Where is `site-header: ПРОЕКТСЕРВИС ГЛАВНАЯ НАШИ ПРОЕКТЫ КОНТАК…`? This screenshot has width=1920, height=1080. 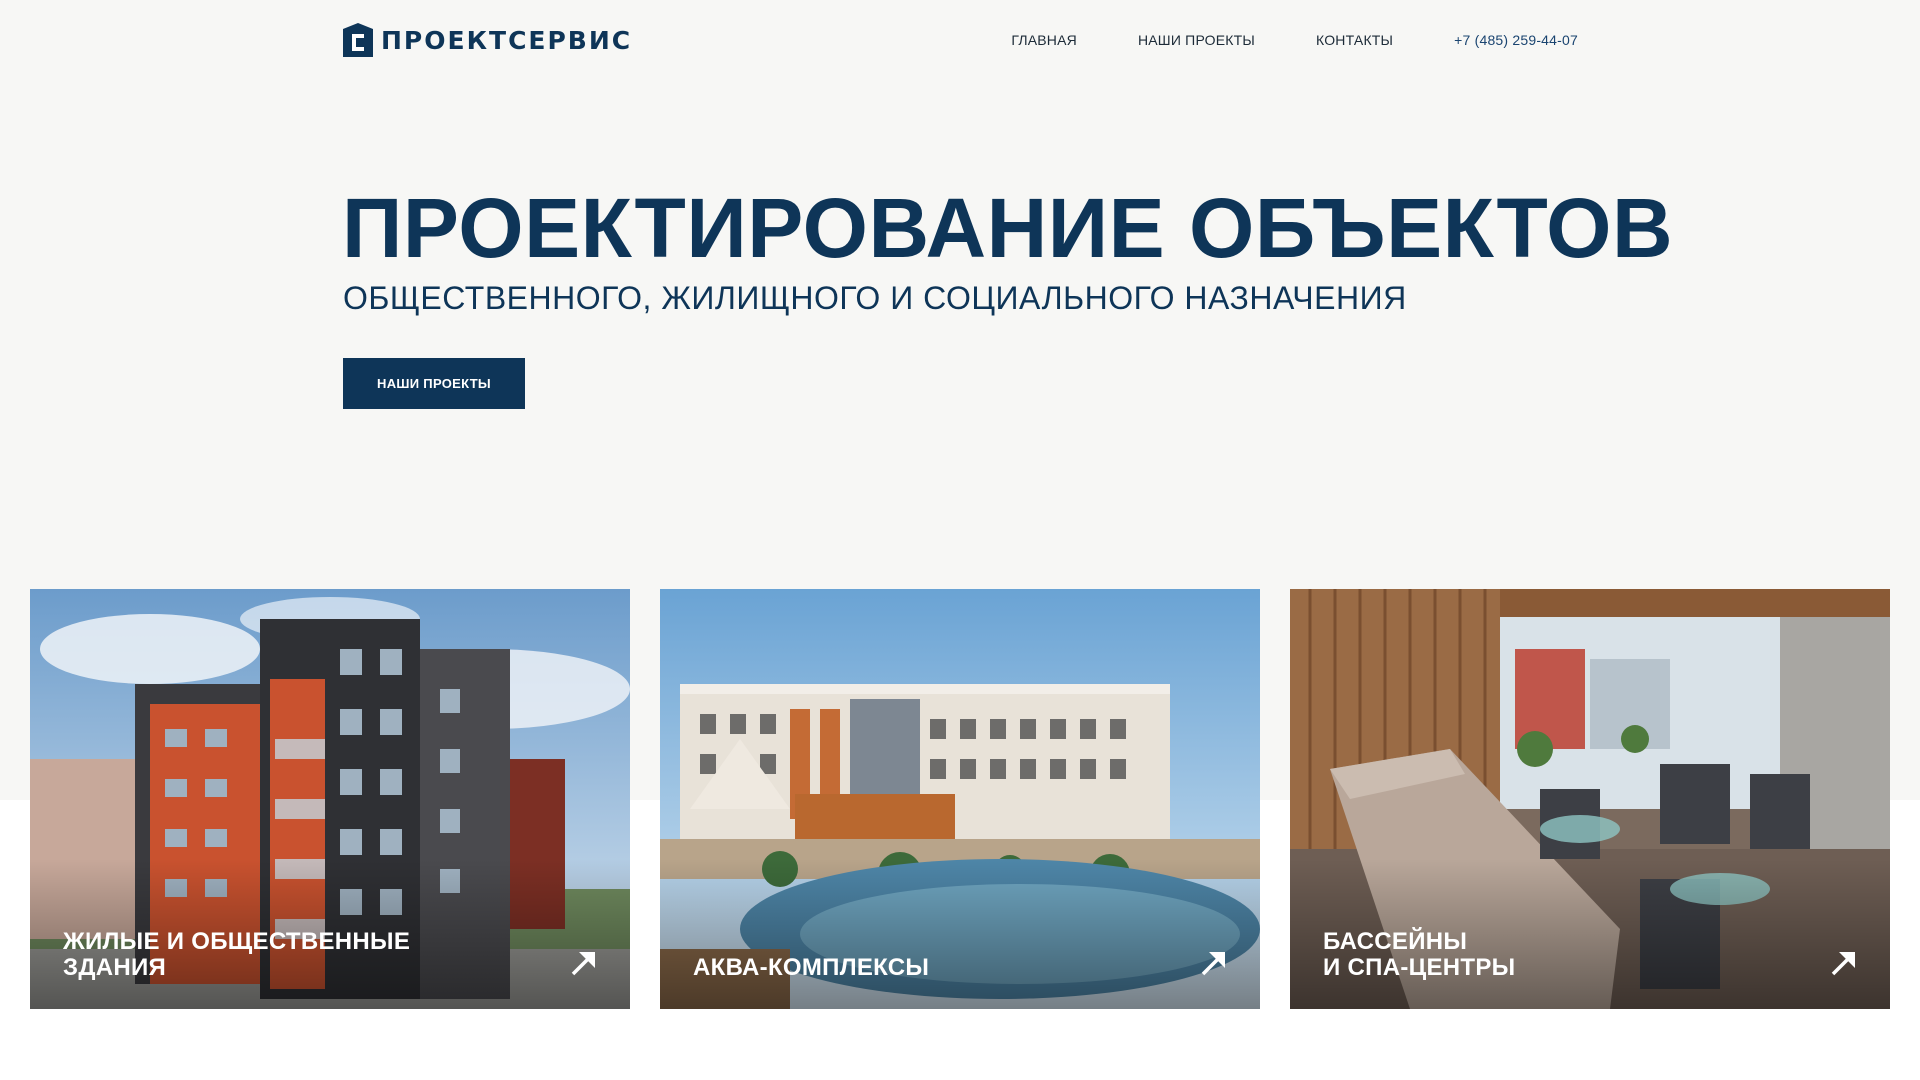
site-header: ПРОЕКТСЕРВИС ГЛАВНАЯ НАШИ ПРОЕКТЫ КОНТАК… is located at coordinates (960, 40).